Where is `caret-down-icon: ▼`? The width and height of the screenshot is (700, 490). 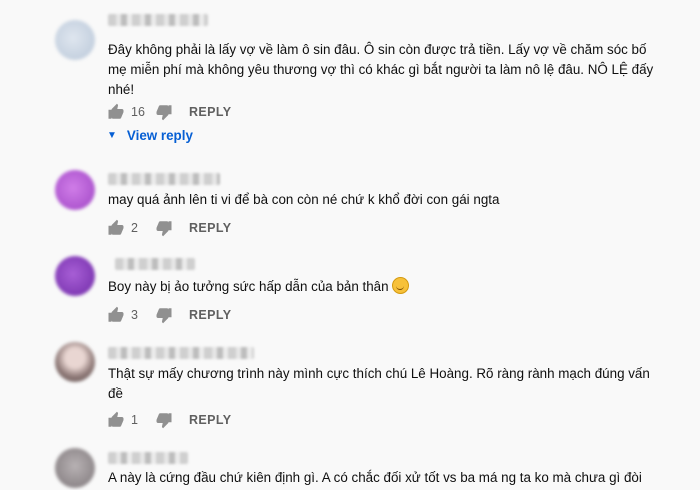 caret-down-icon: ▼ is located at coordinates (112, 135).